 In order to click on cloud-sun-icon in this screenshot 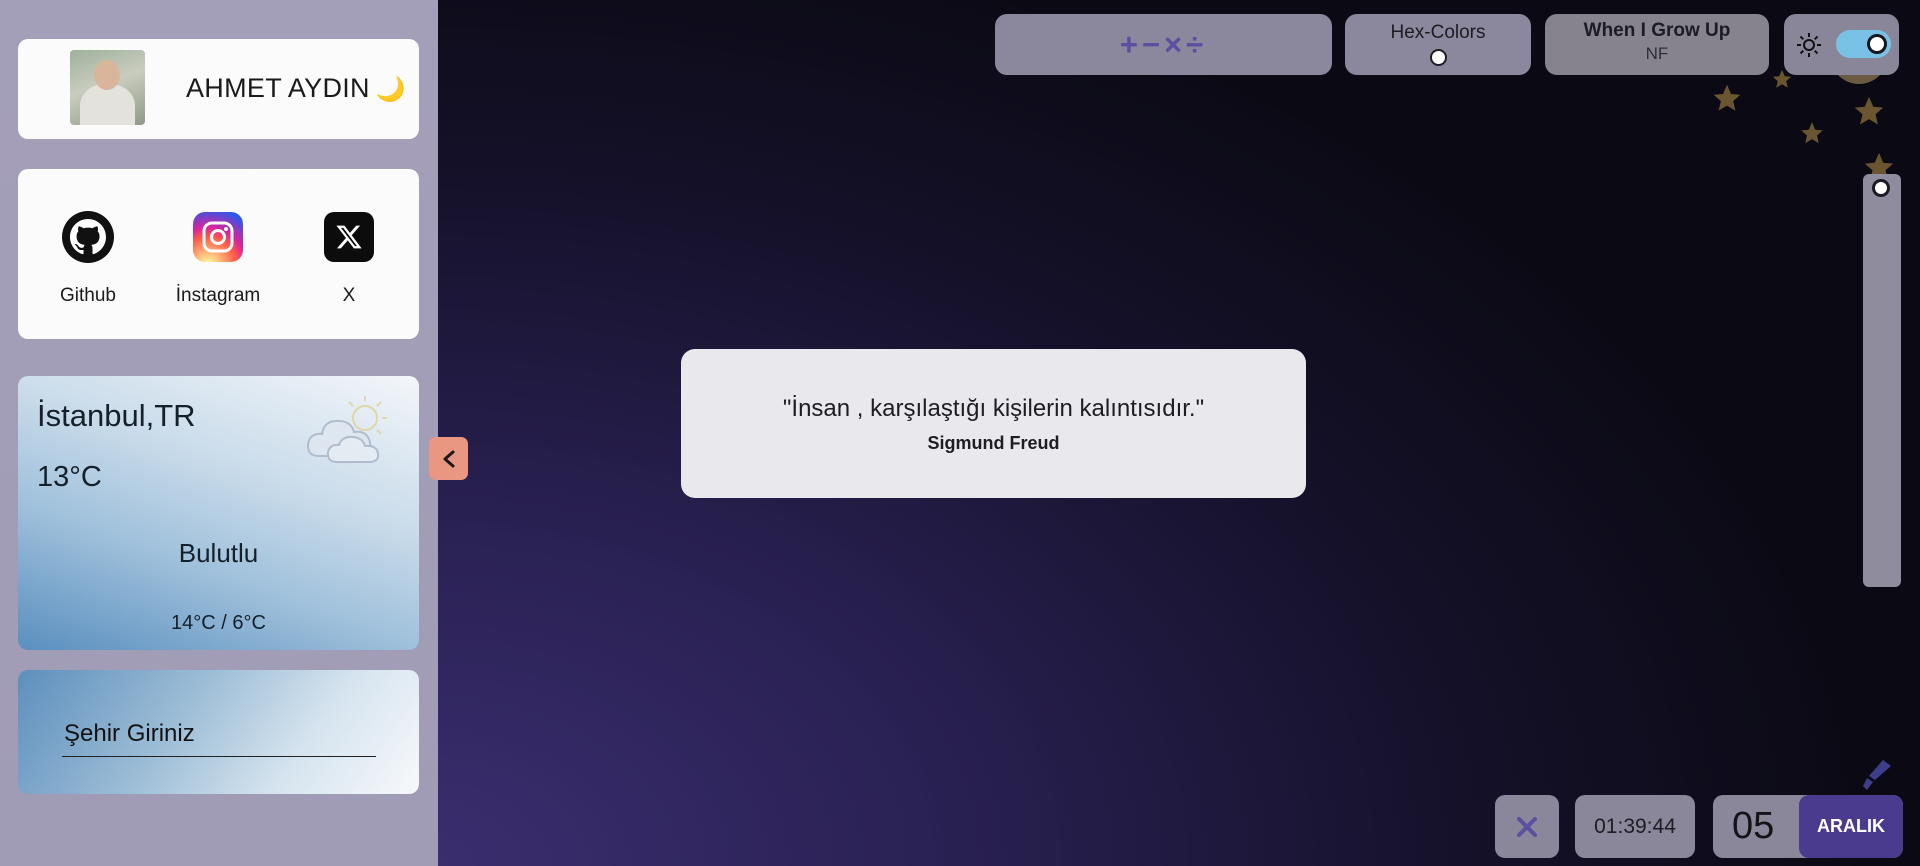, I will do `click(351, 430)`.